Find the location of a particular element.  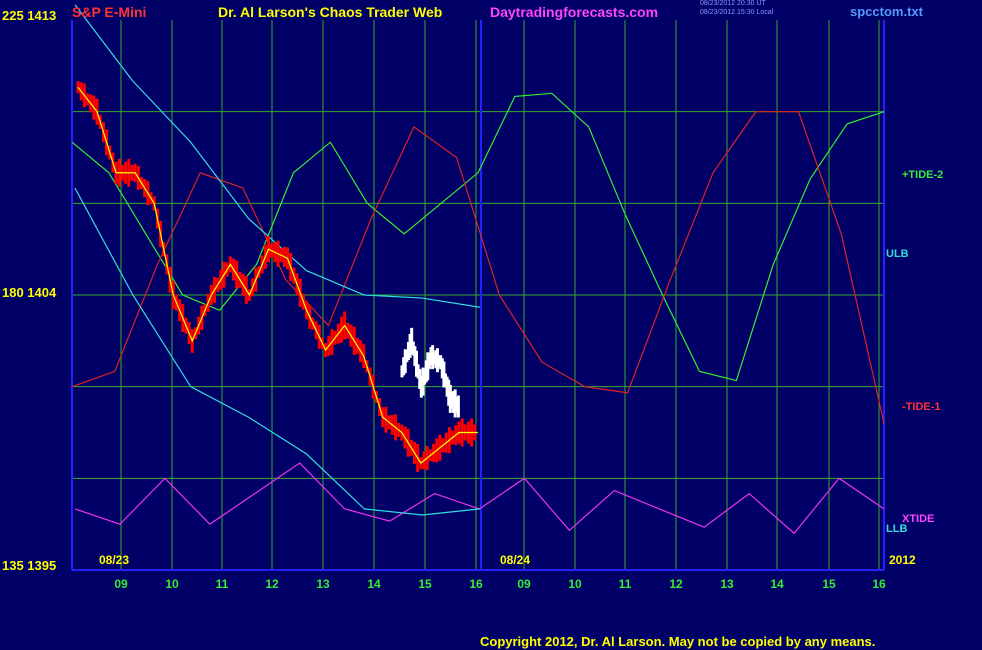

label-ulb: ULB is located at coordinates (897, 254).